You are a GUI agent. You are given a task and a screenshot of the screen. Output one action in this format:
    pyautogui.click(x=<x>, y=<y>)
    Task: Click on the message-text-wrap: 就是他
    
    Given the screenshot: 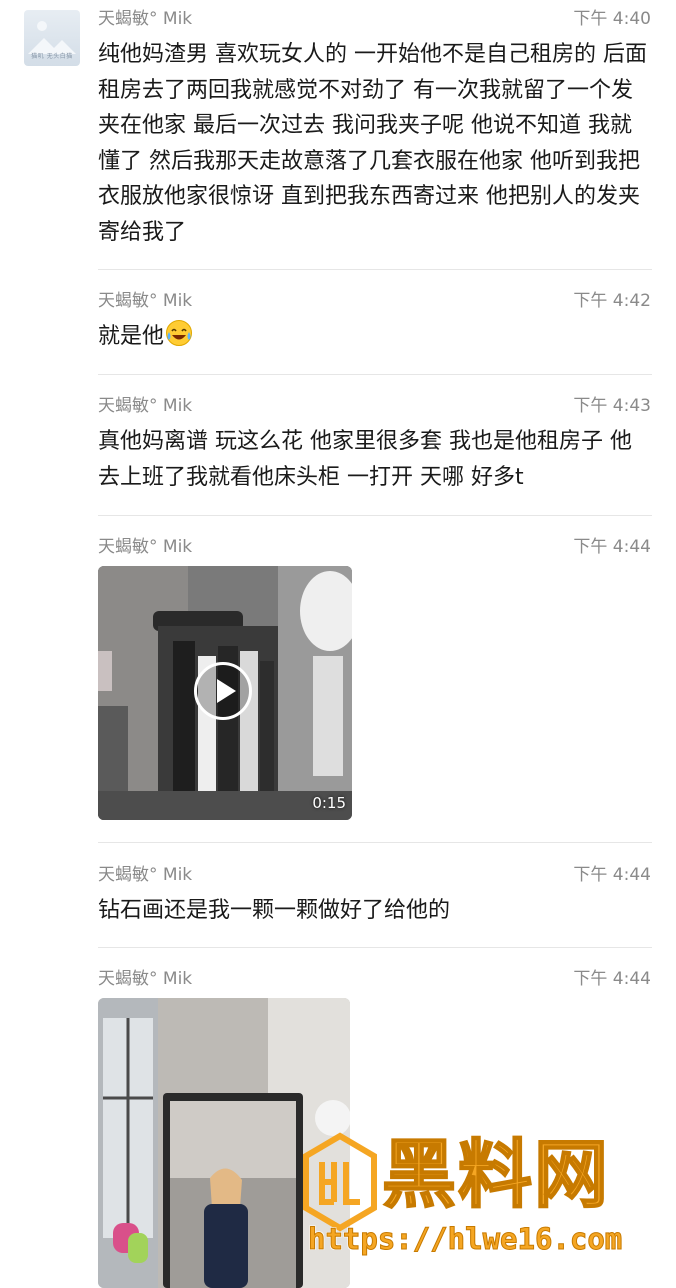 What is the action you would take?
    pyautogui.click(x=374, y=337)
    